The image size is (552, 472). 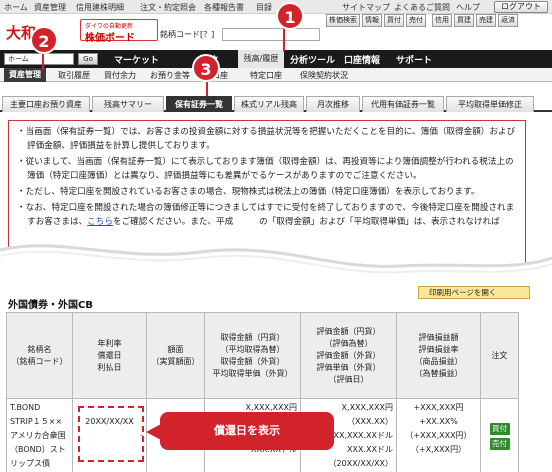 What do you see at coordinates (46, 104) in the screenshot?
I see `tab-major-account-assets: 主要口座お預り資産` at bounding box center [46, 104].